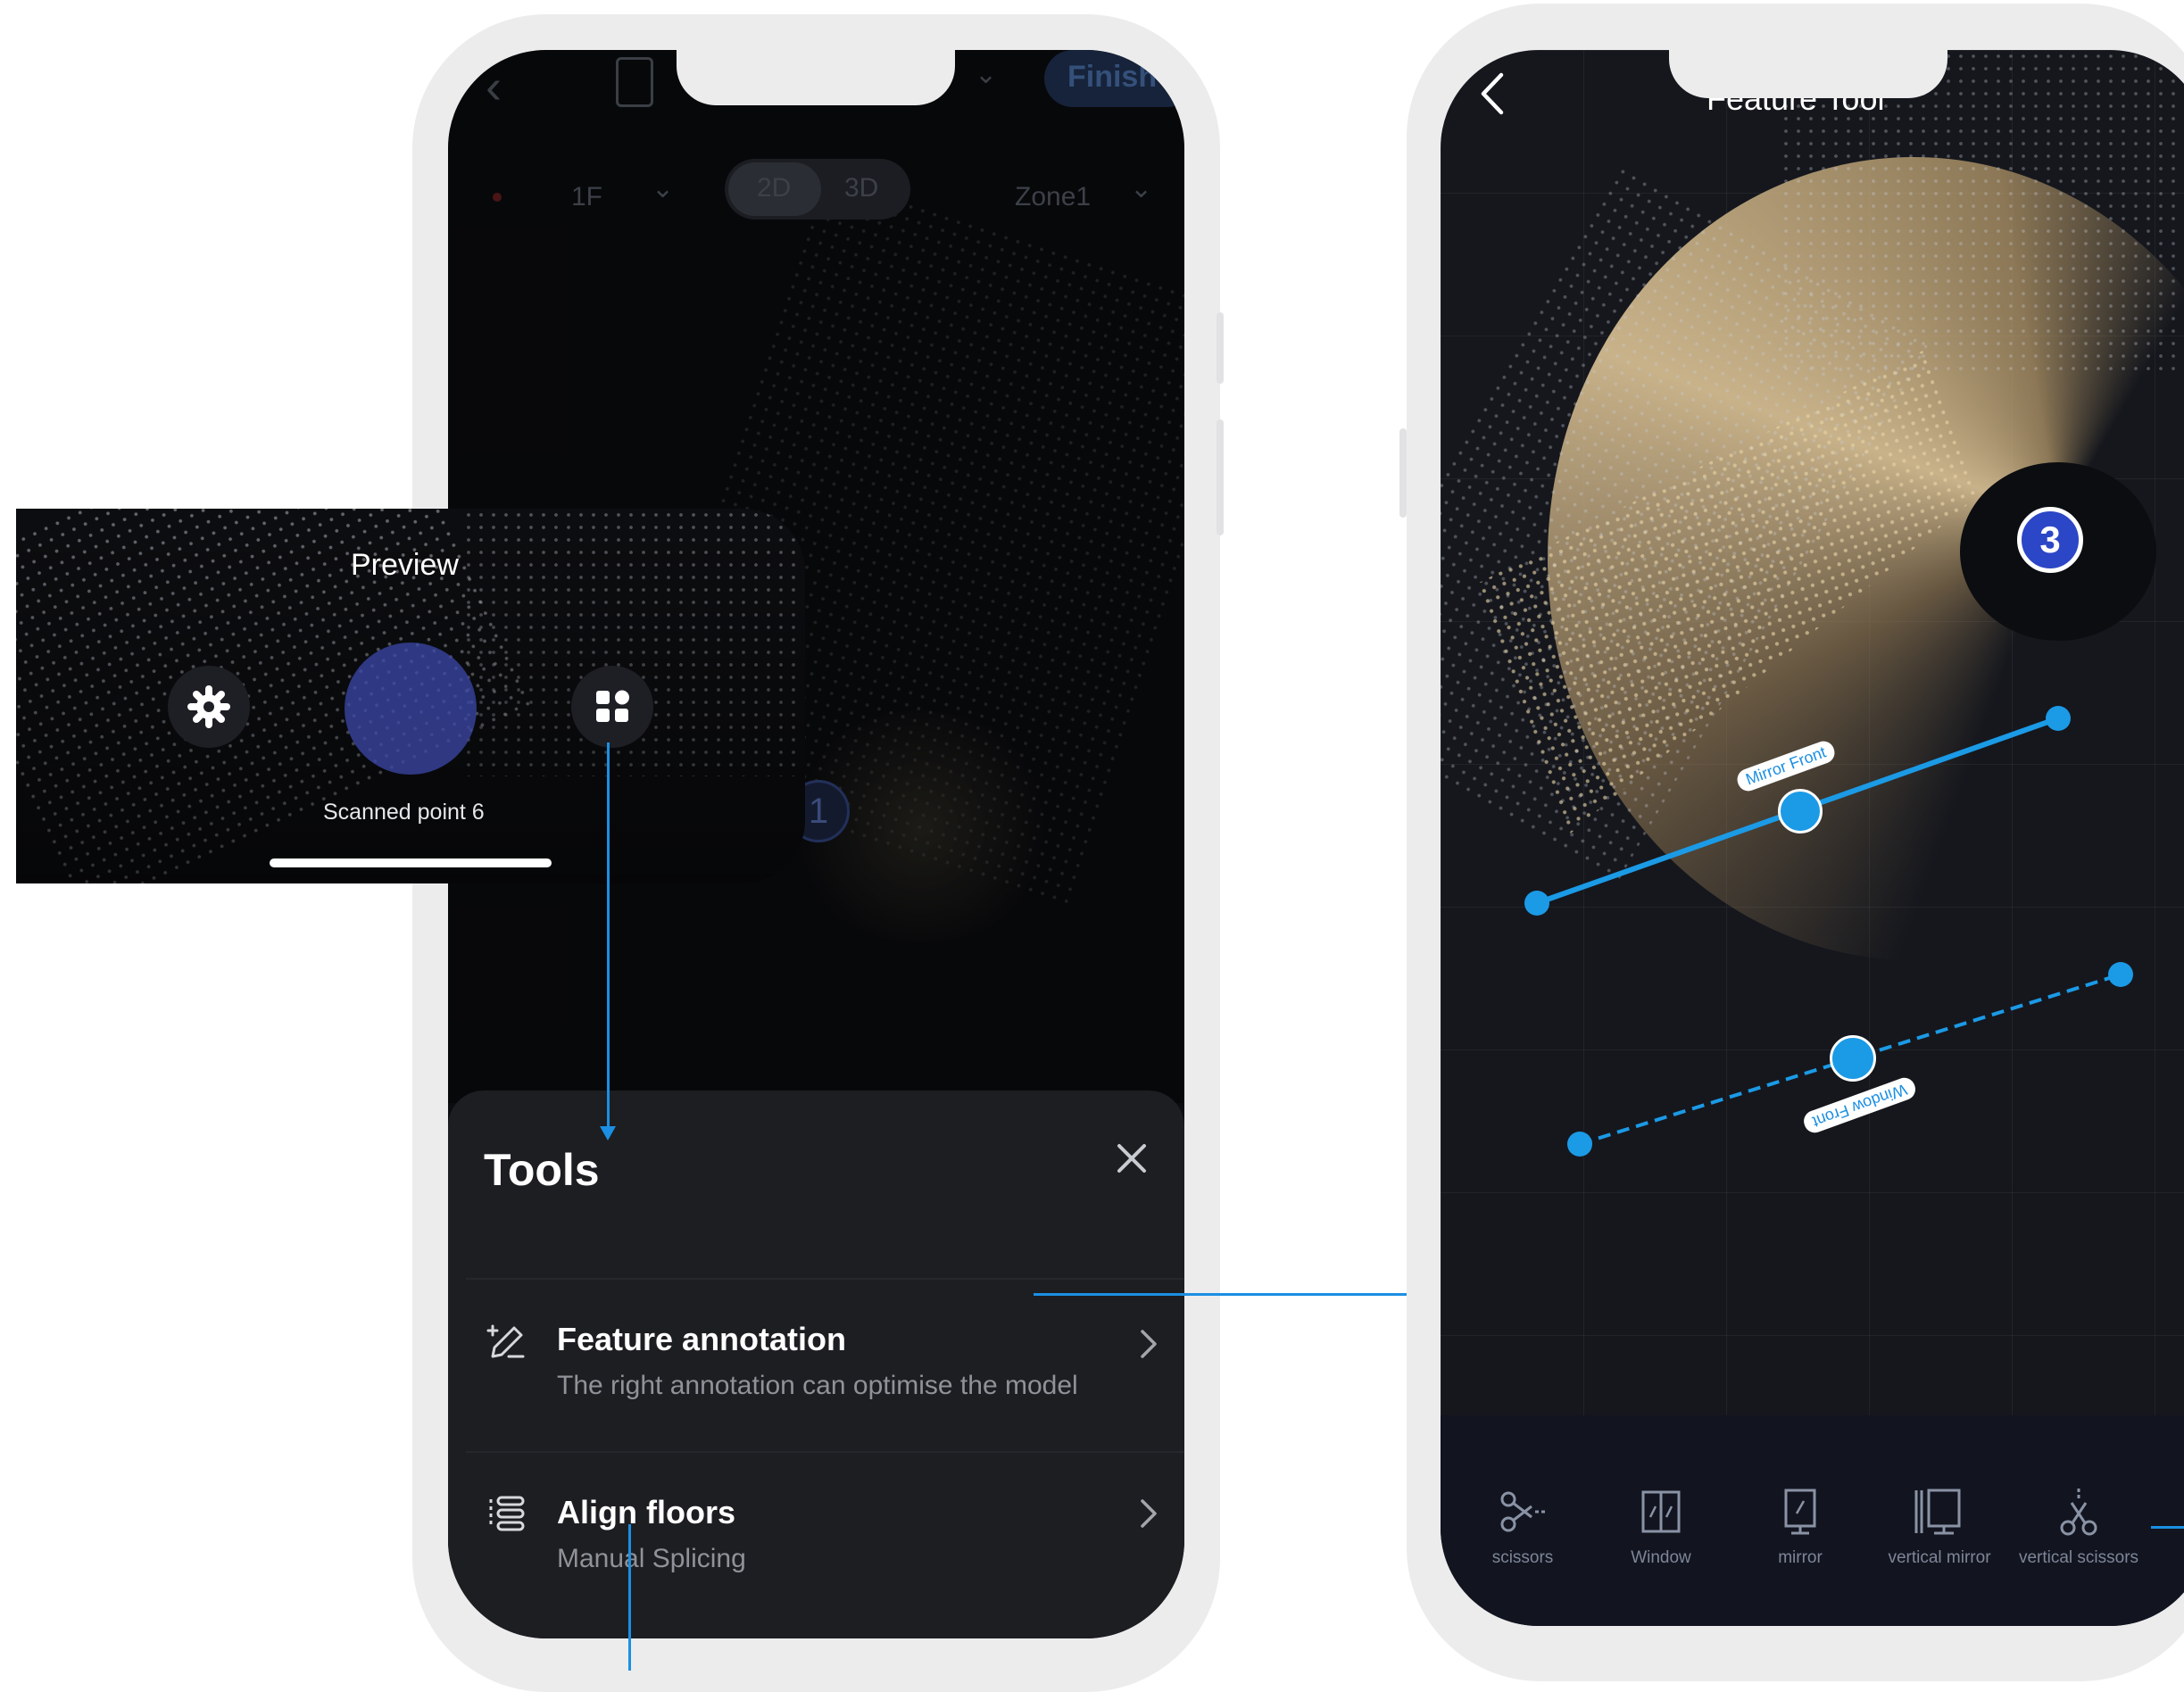 The image size is (2184, 1692). What do you see at coordinates (774, 188) in the screenshot?
I see `view-2d-option: 2D` at bounding box center [774, 188].